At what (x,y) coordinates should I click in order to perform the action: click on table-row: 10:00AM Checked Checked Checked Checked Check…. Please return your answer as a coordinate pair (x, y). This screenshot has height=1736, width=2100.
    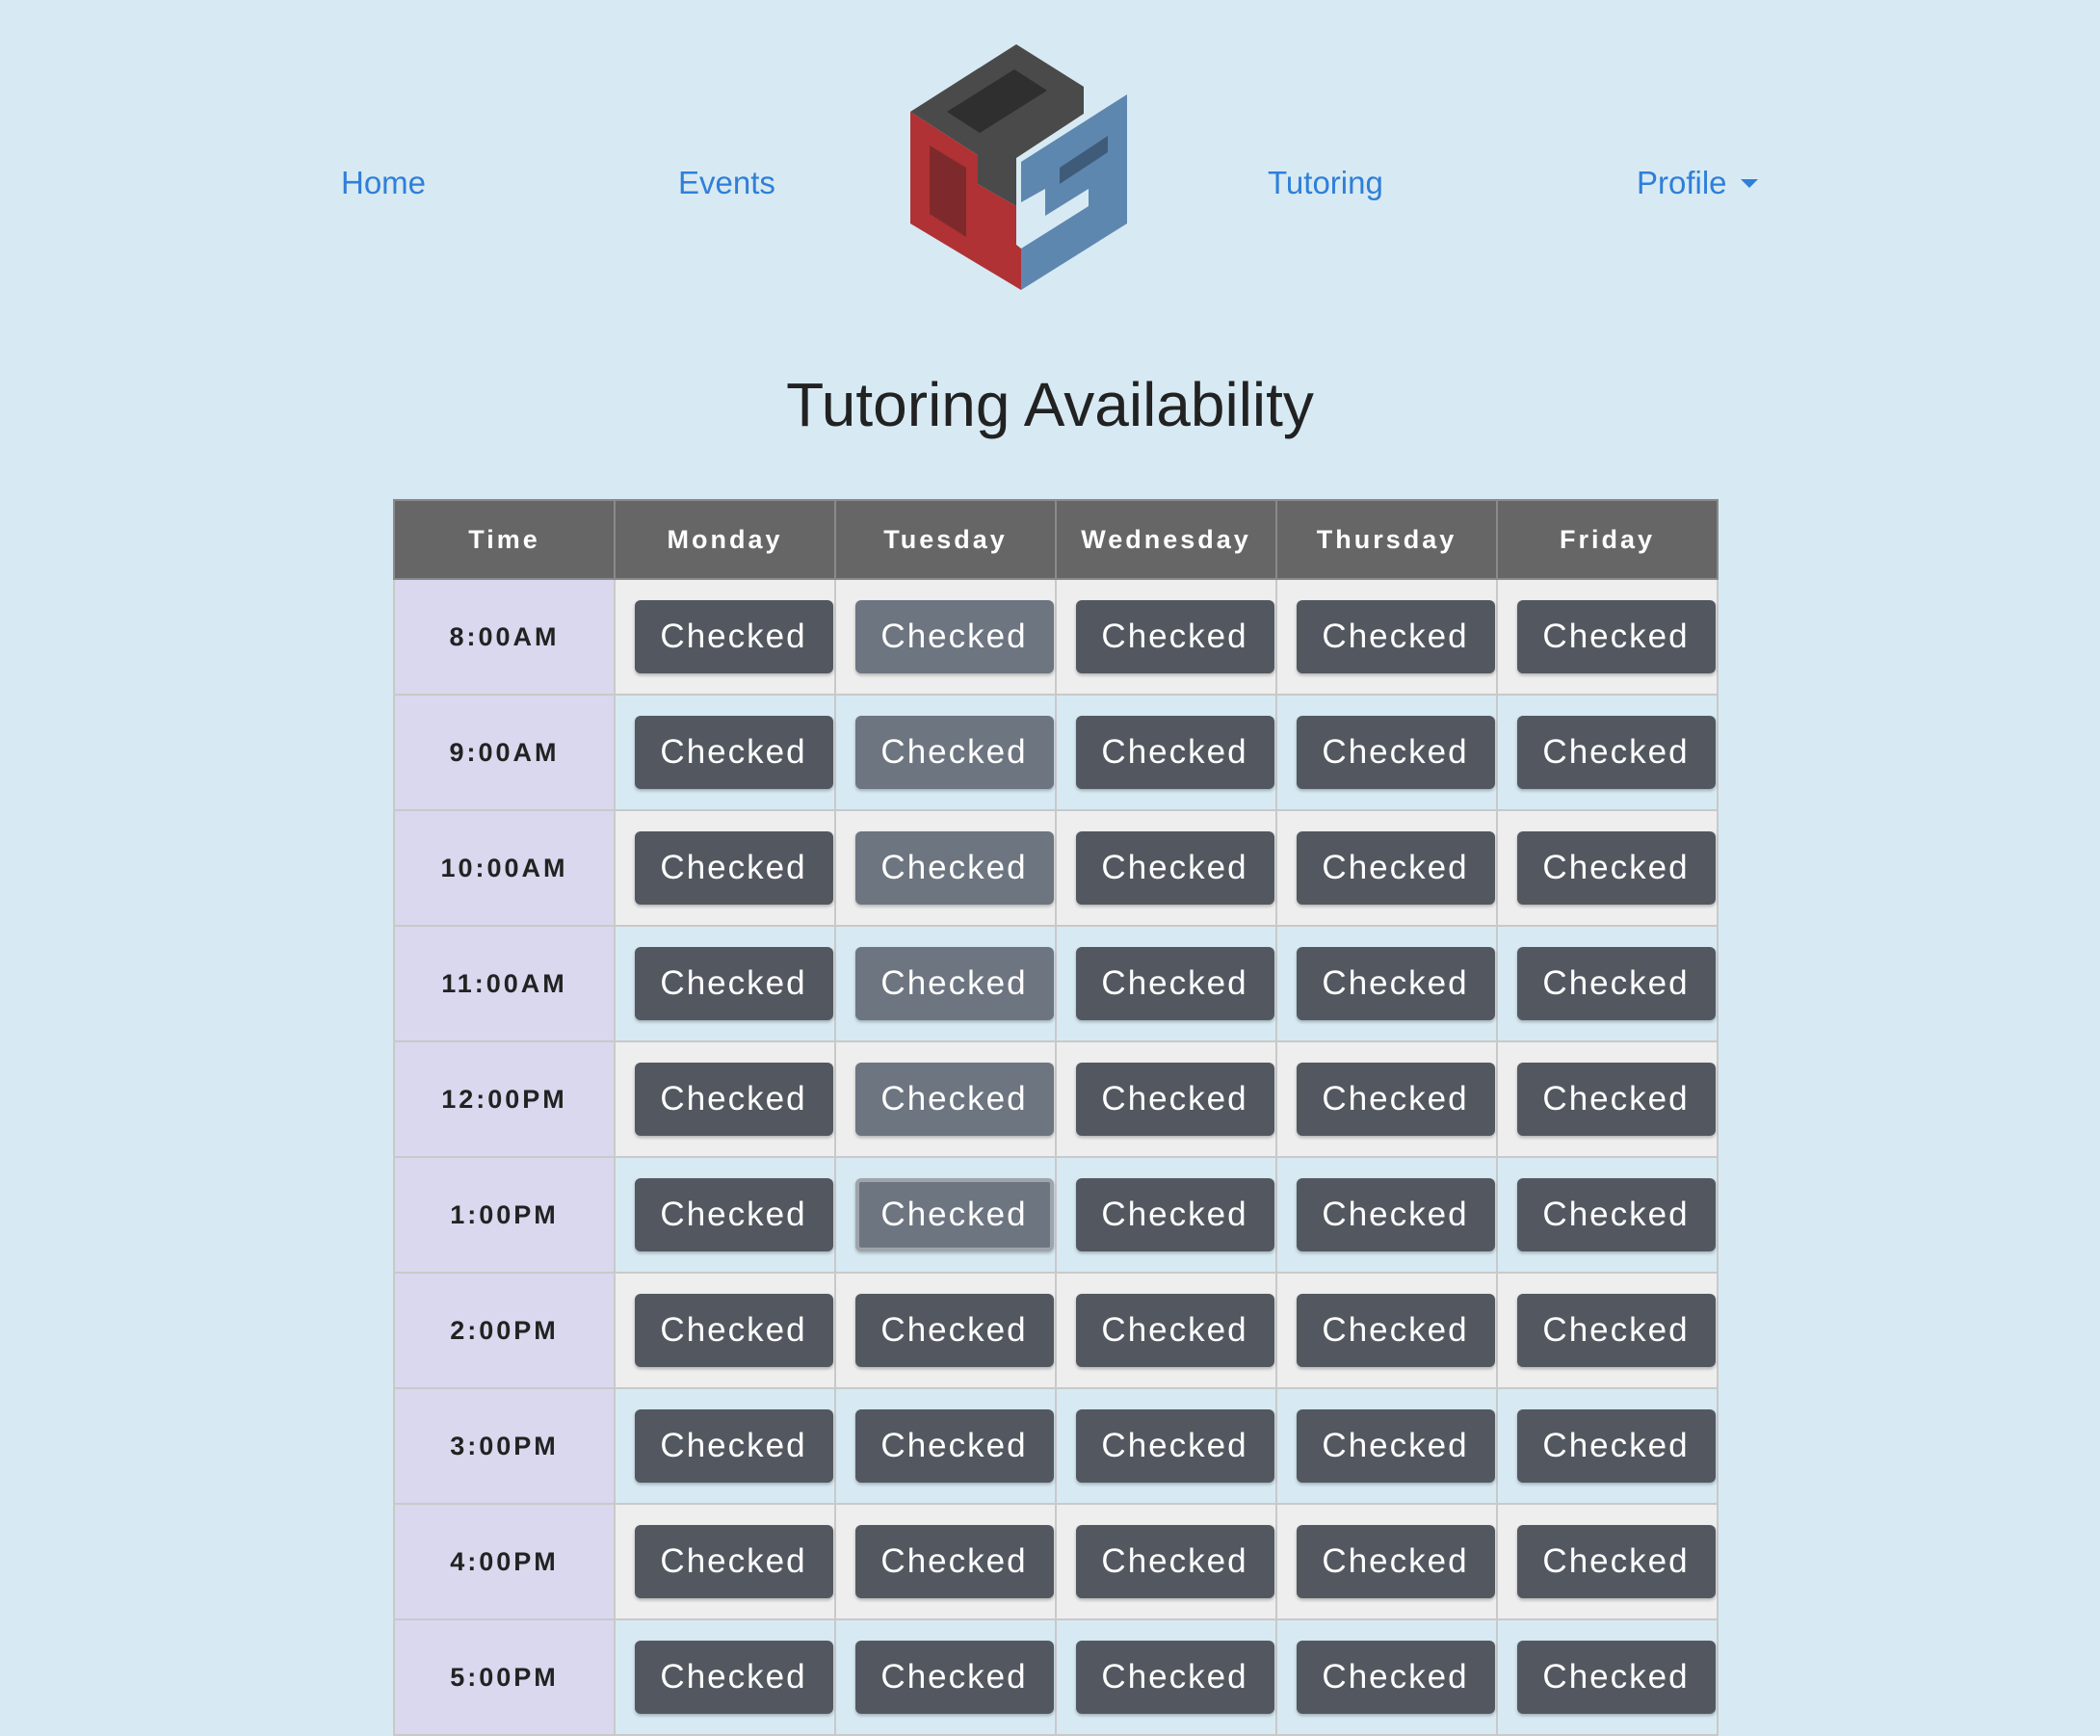
    Looking at the image, I should click on (1056, 868).